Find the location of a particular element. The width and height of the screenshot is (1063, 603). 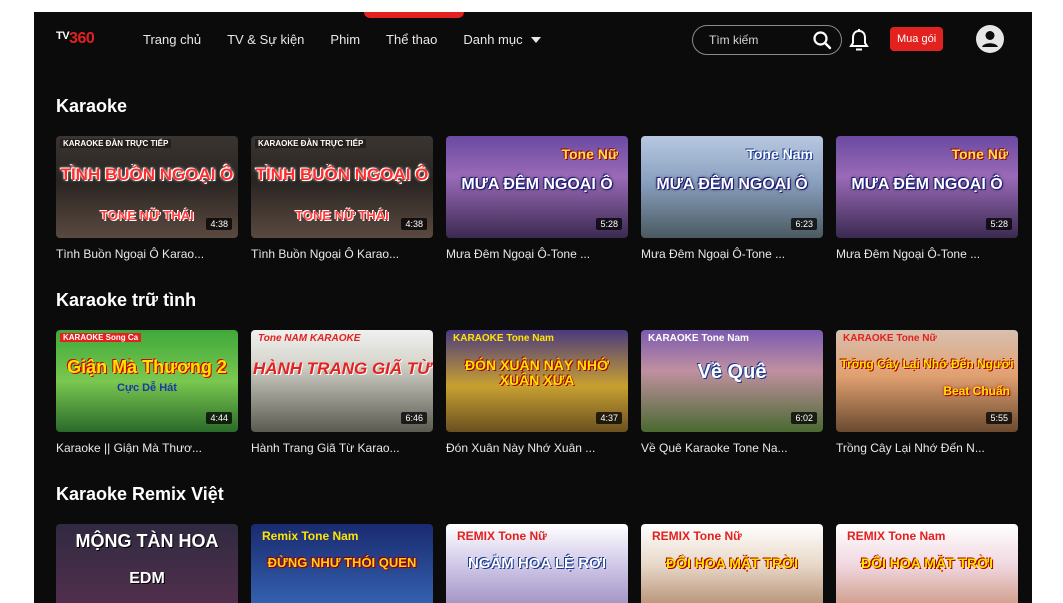

search-placeholder: Tìm kiếm is located at coordinates (734, 40).